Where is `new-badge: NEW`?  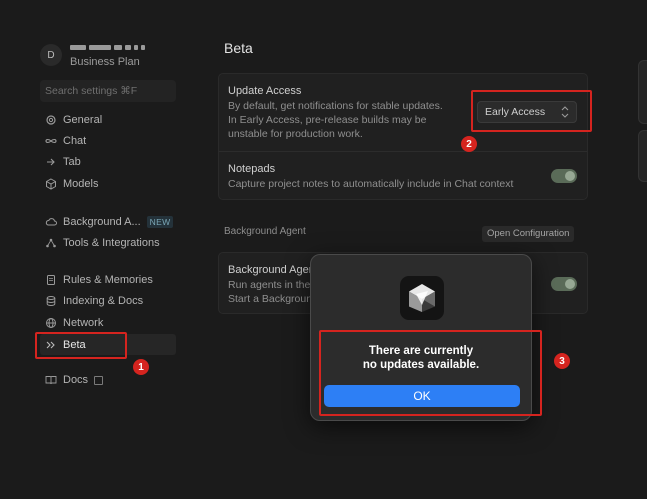 new-badge: NEW is located at coordinates (160, 222).